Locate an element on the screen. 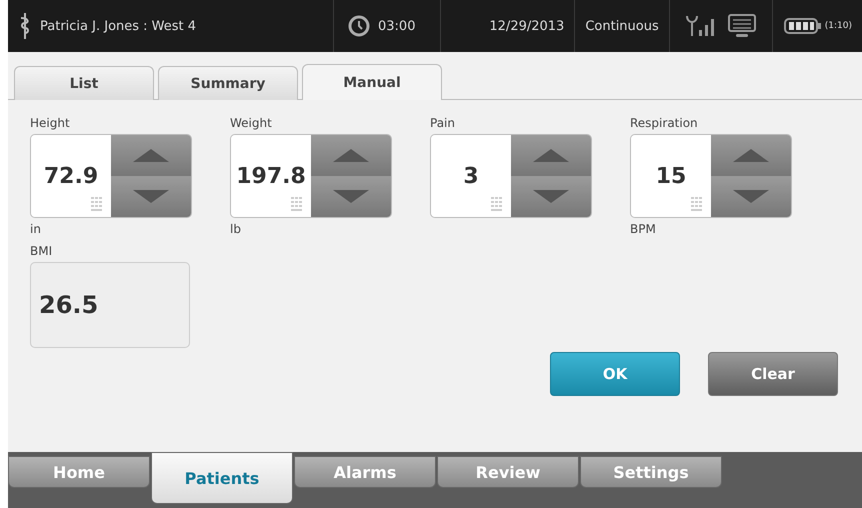  tab: Summary is located at coordinates (228, 83).